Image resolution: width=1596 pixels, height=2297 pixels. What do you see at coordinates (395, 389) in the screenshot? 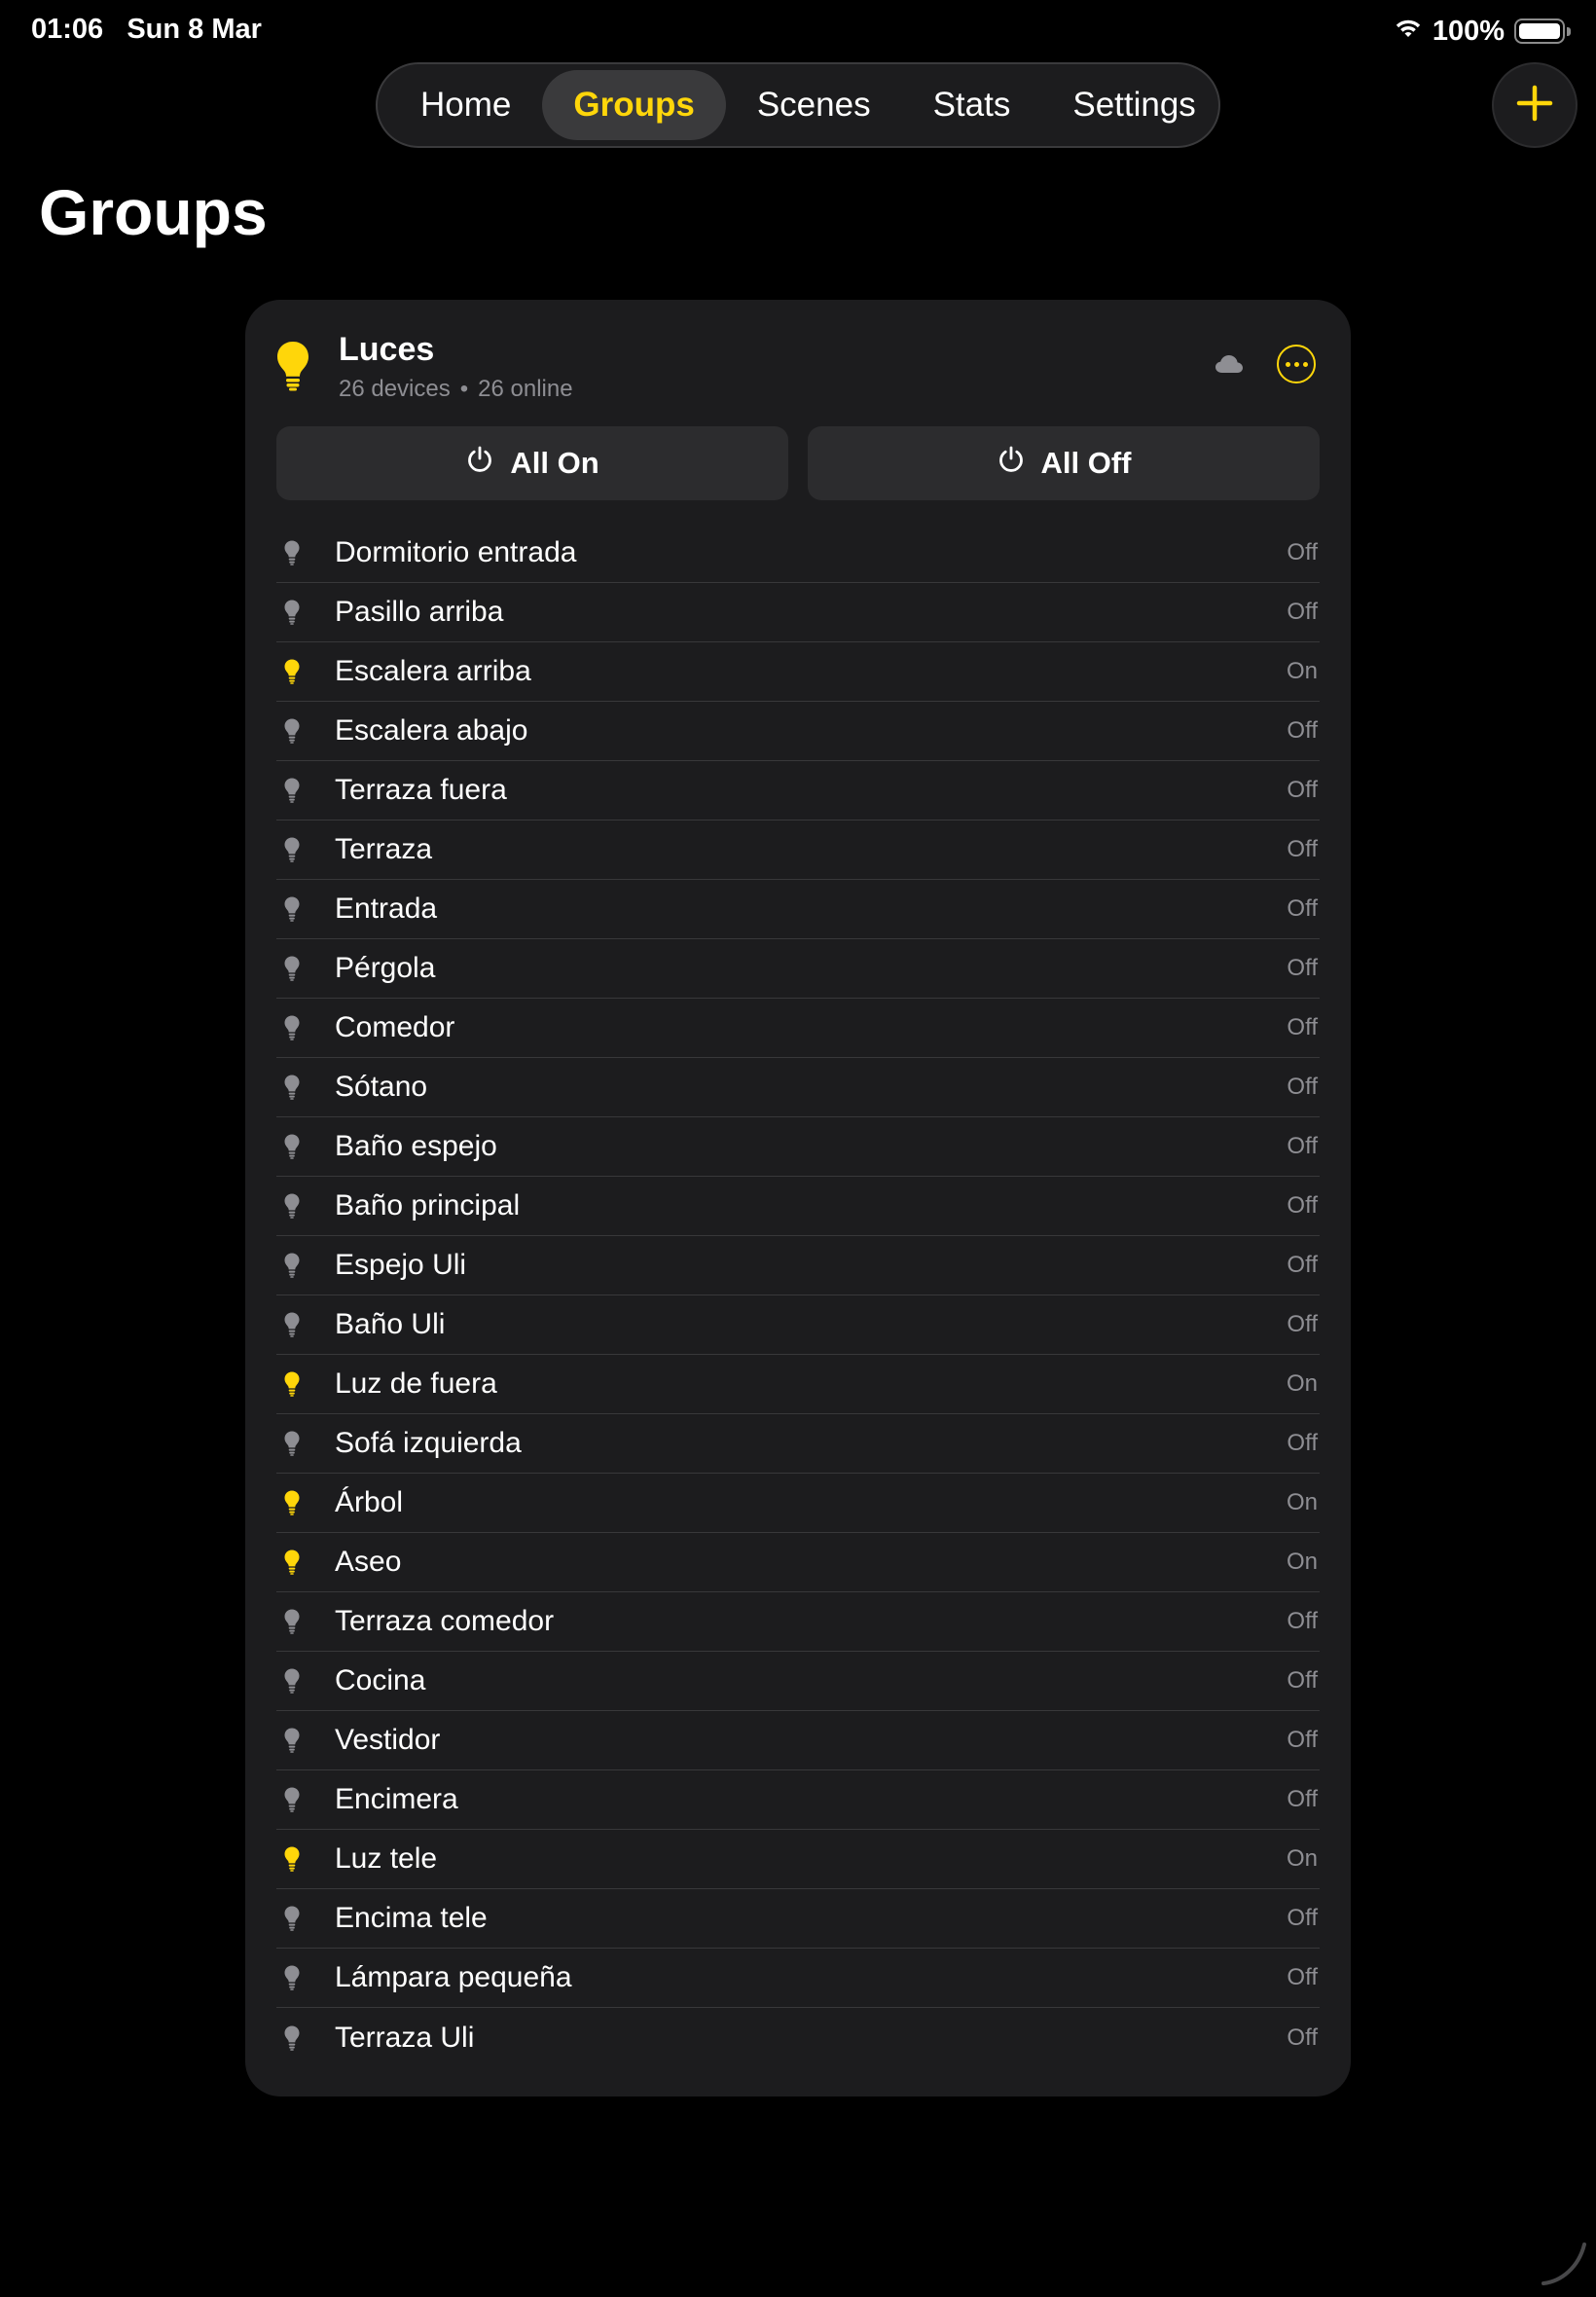
I see `device-count: 26 devices` at bounding box center [395, 389].